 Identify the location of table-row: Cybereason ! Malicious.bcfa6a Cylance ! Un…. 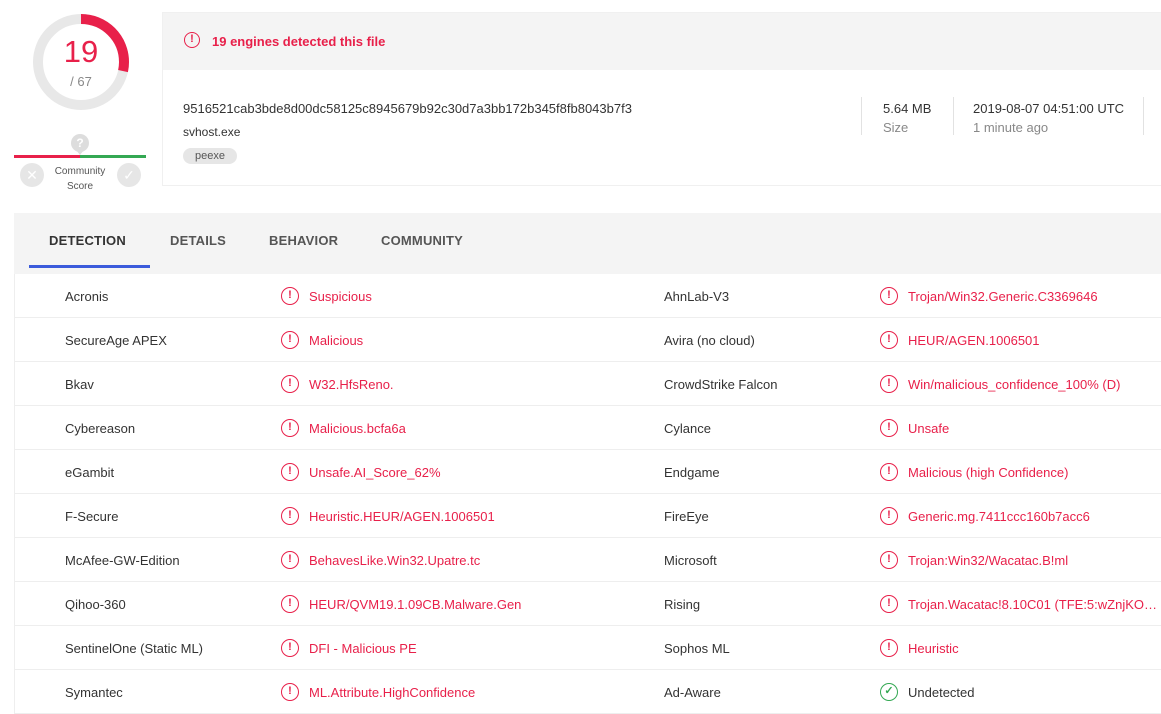
(588, 428).